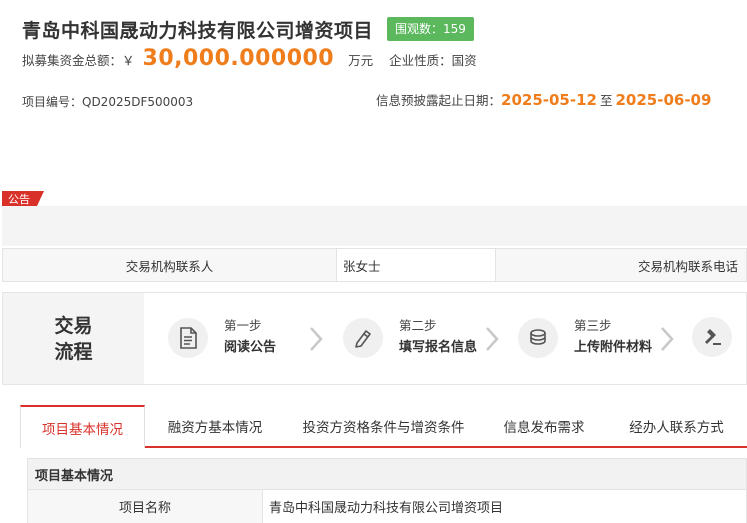 Image resolution: width=747 pixels, height=523 pixels. I want to click on step-title: 填写报名信息, so click(438, 347).